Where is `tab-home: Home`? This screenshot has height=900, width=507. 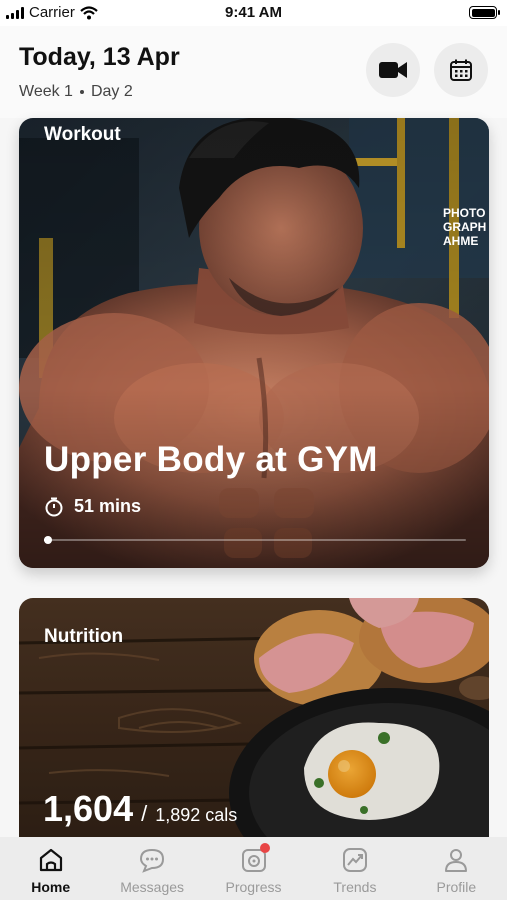 tab-home: Home is located at coordinates (50, 868).